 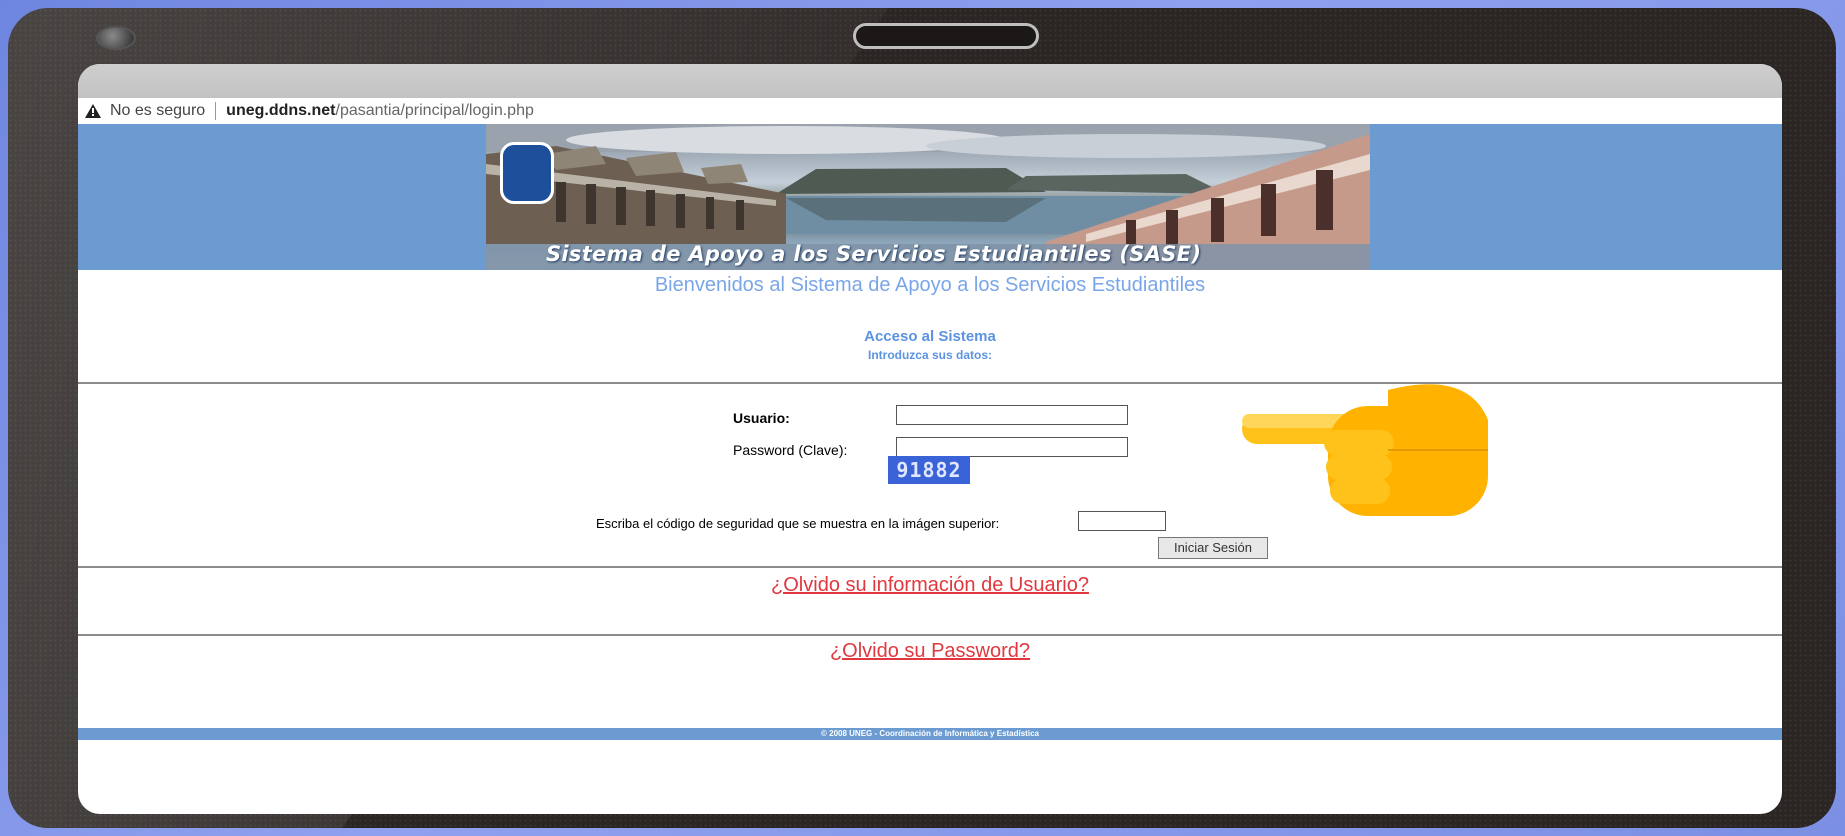 What do you see at coordinates (930, 635) in the screenshot?
I see `divider-bottom` at bounding box center [930, 635].